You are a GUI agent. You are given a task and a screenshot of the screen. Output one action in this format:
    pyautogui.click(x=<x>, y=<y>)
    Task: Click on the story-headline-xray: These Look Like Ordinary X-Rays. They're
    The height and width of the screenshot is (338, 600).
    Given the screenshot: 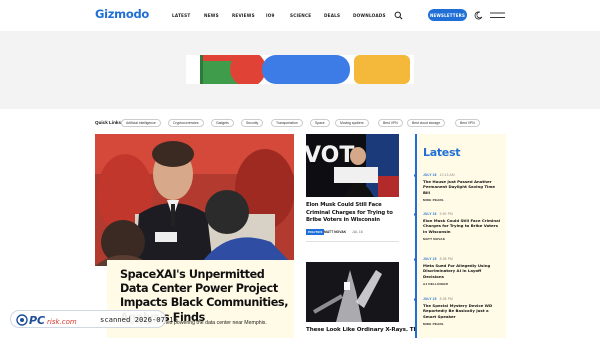 What is the action you would take?
    pyautogui.click(x=369, y=330)
    